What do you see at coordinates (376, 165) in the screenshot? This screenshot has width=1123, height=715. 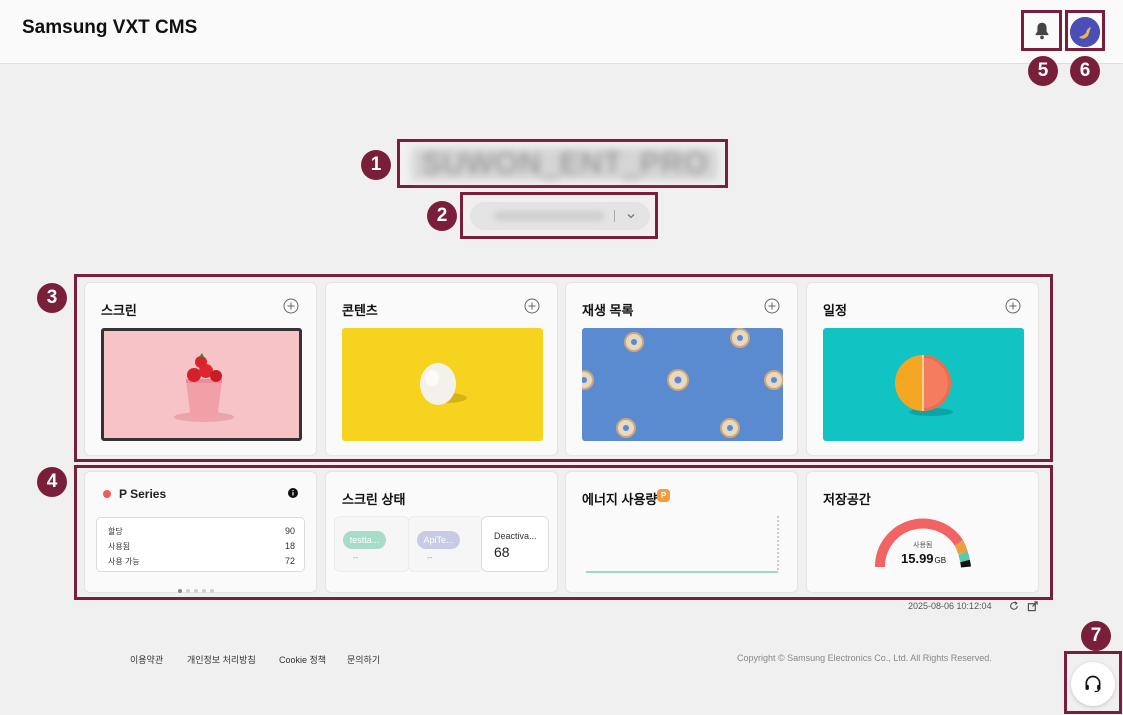 I see `callout-1: 1` at bounding box center [376, 165].